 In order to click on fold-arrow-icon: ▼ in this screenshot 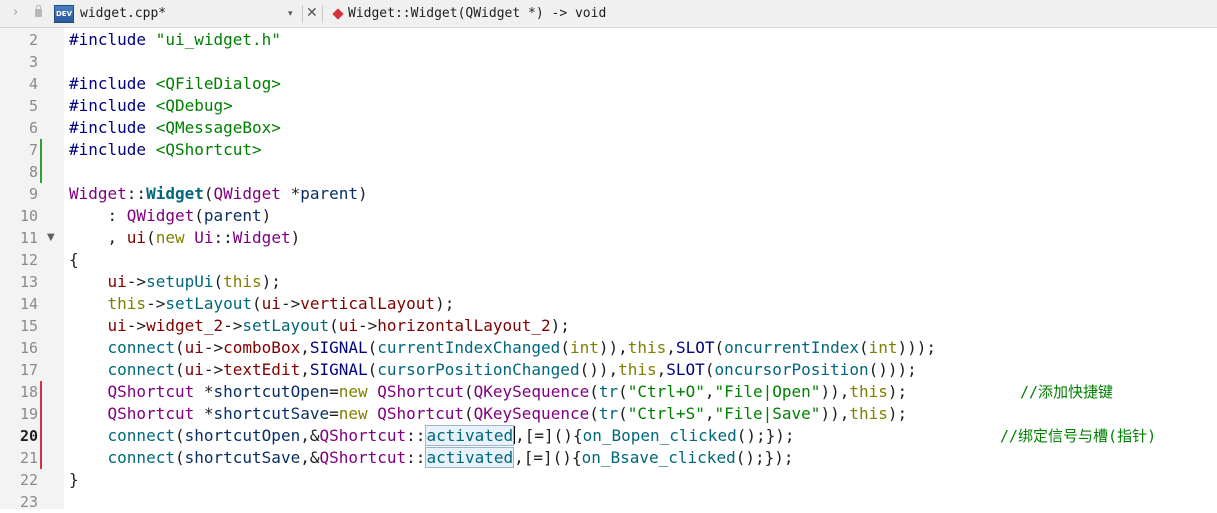, I will do `click(51, 238)`.